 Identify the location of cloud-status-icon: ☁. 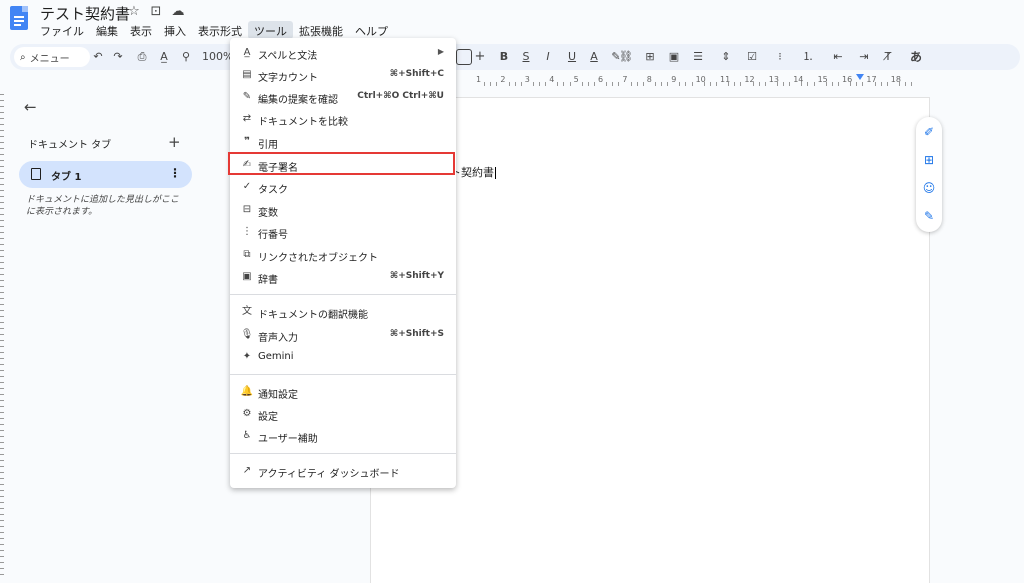
(178, 11).